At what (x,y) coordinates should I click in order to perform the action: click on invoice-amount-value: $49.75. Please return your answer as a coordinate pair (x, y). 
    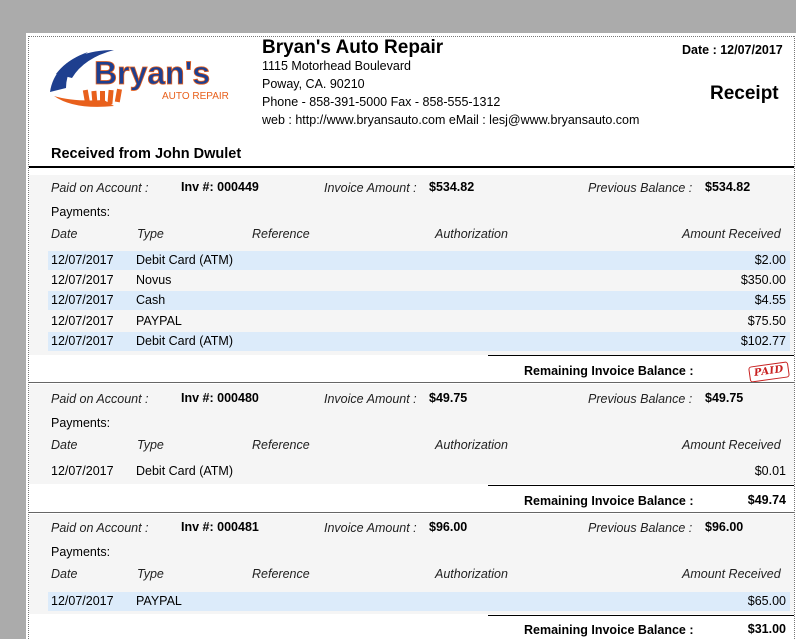
    Looking at the image, I should click on (448, 398).